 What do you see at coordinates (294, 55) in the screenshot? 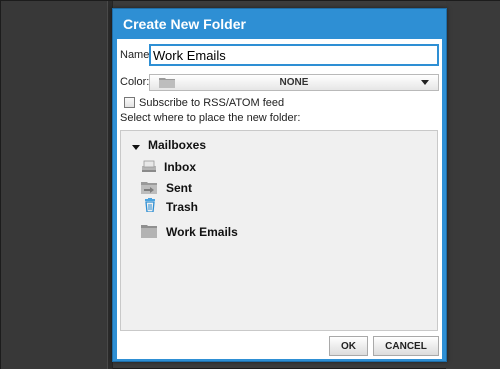
I see `folder-name-input` at bounding box center [294, 55].